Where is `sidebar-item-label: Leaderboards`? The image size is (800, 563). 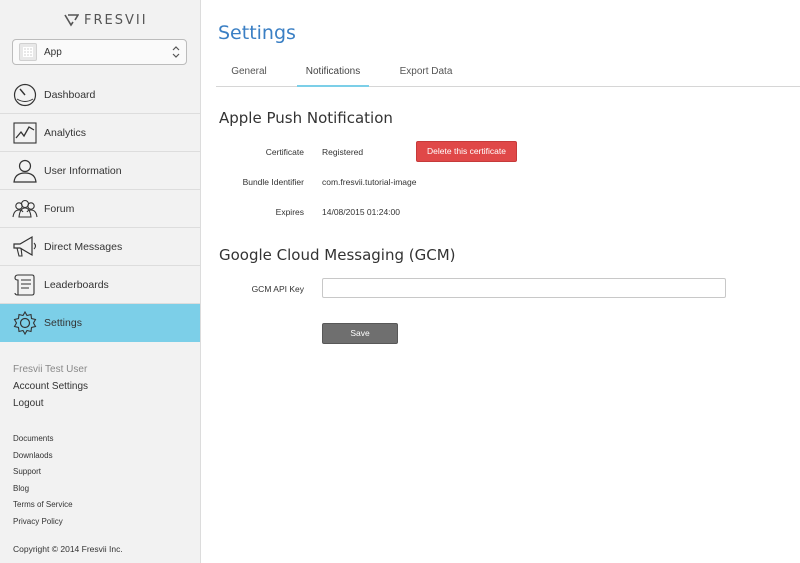
sidebar-item-label: Leaderboards is located at coordinates (76, 284).